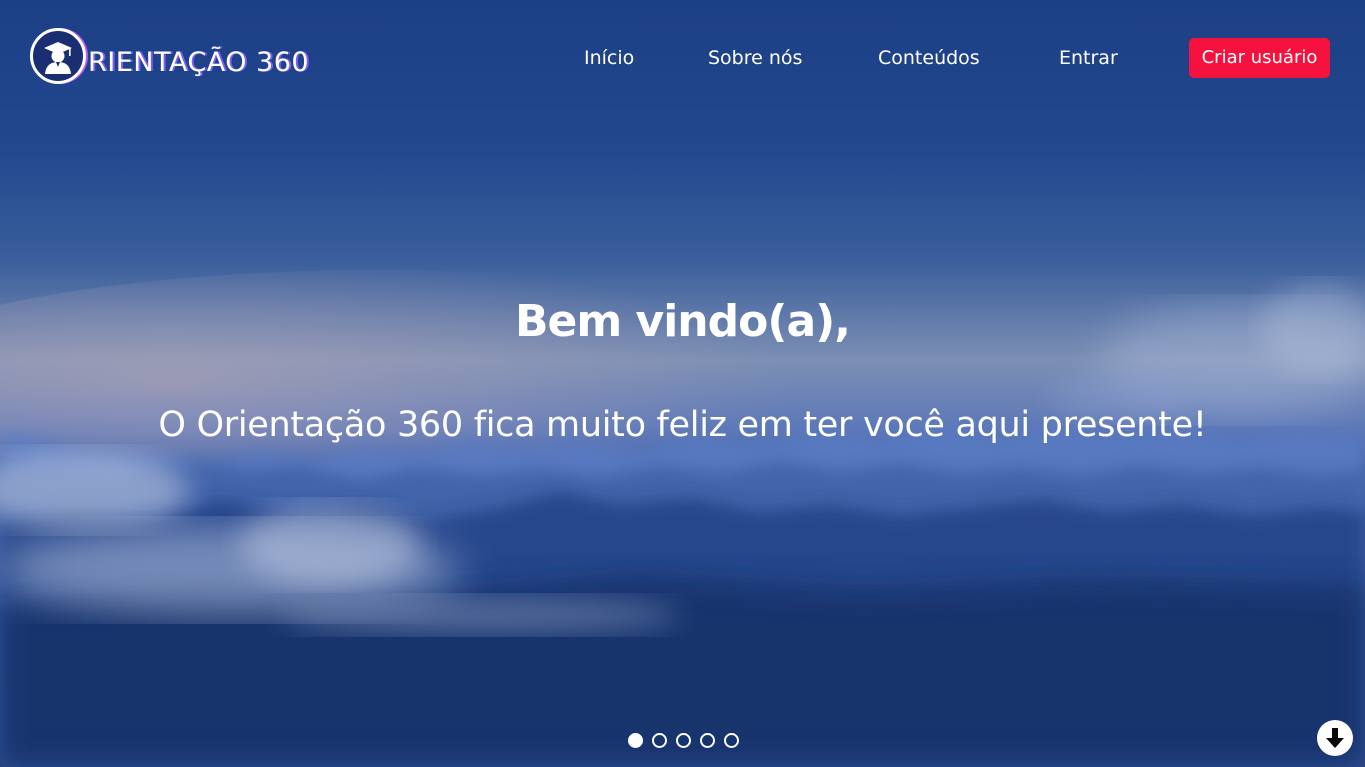 Image resolution: width=1365 pixels, height=767 pixels. I want to click on nav-entrar: Entrar, so click(1088, 58).